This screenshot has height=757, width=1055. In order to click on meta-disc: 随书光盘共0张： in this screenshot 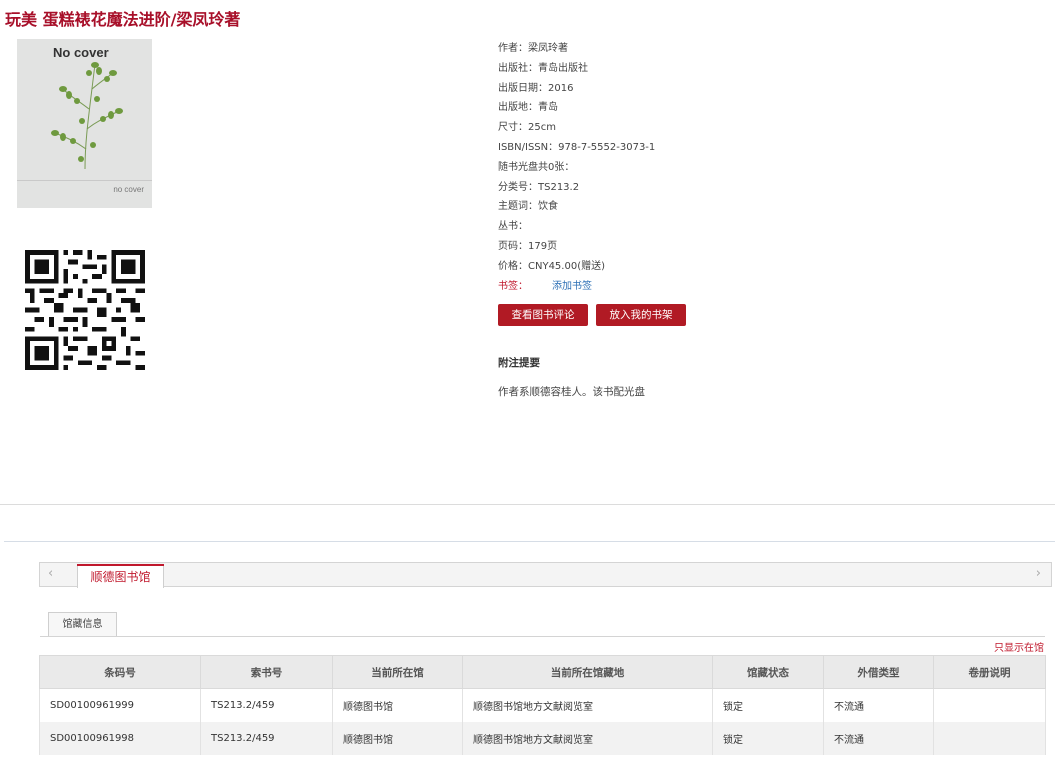, I will do `click(536, 167)`.